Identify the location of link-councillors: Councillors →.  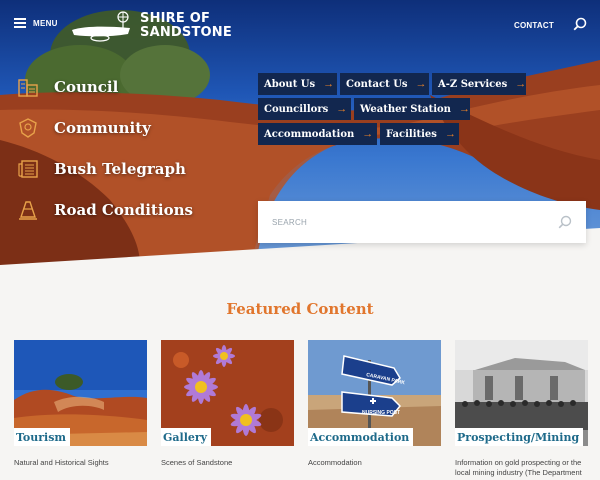
(304, 109).